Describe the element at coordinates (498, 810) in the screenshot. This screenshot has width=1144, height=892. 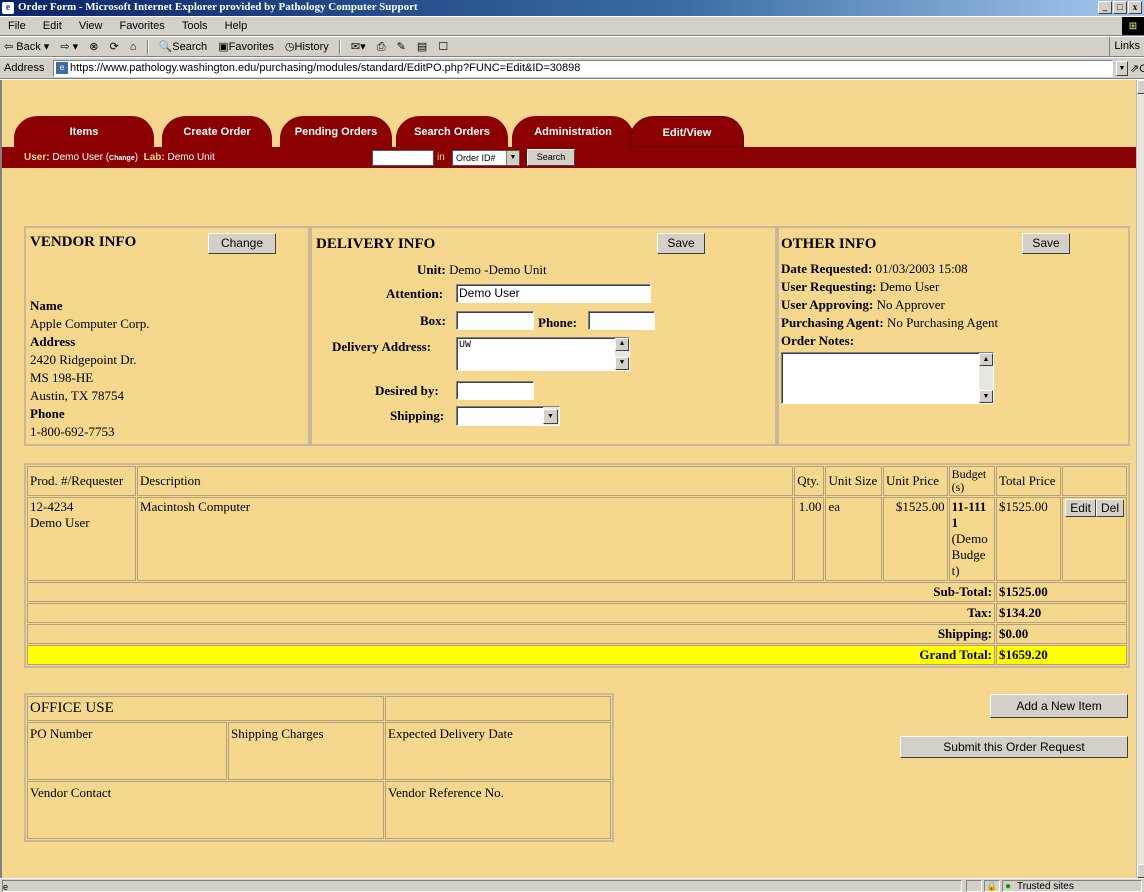
I see `vendor-reference-label: Vendor Reference No.` at that location.